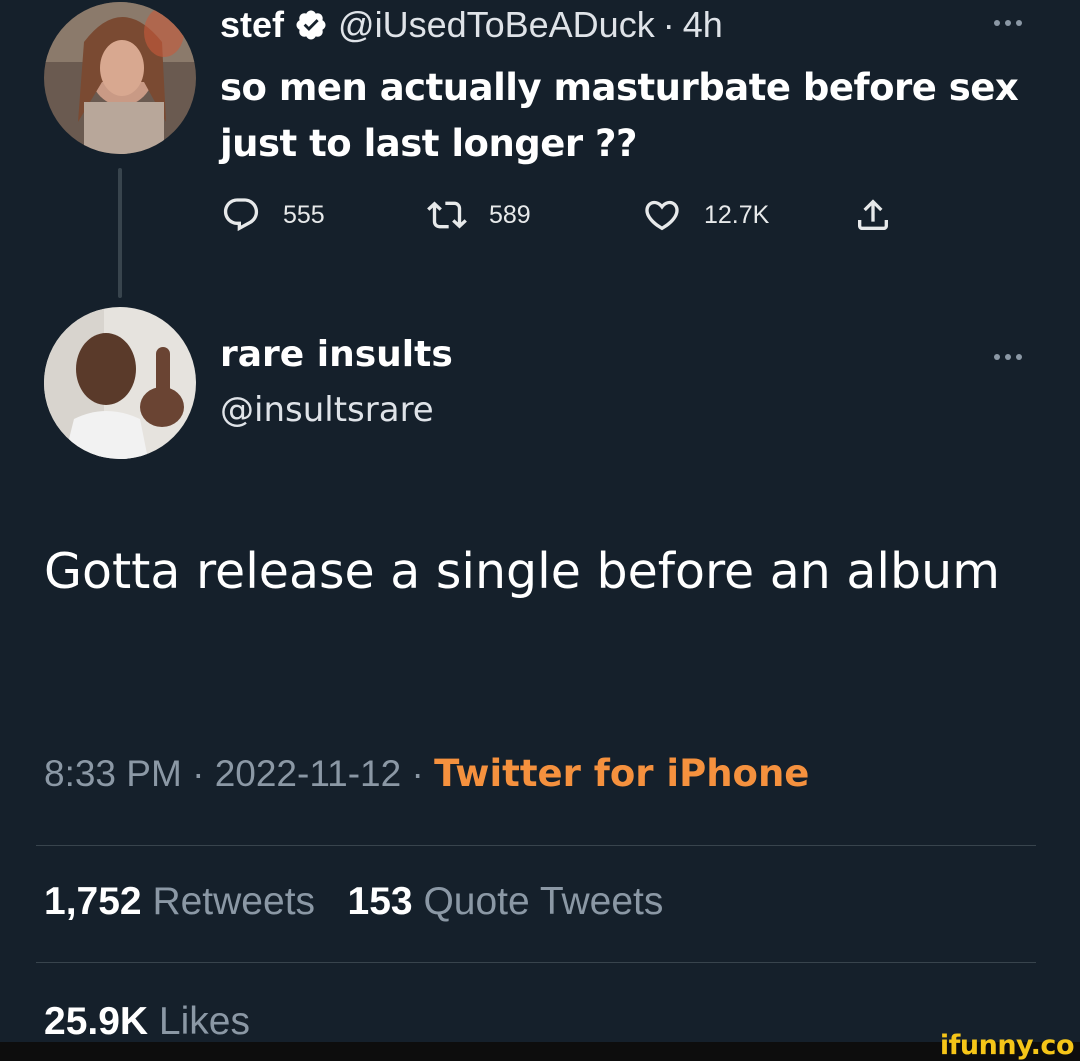 The image size is (1080, 1061). Describe the element at coordinates (510, 214) in the screenshot. I see `retweet-count: 589` at that location.